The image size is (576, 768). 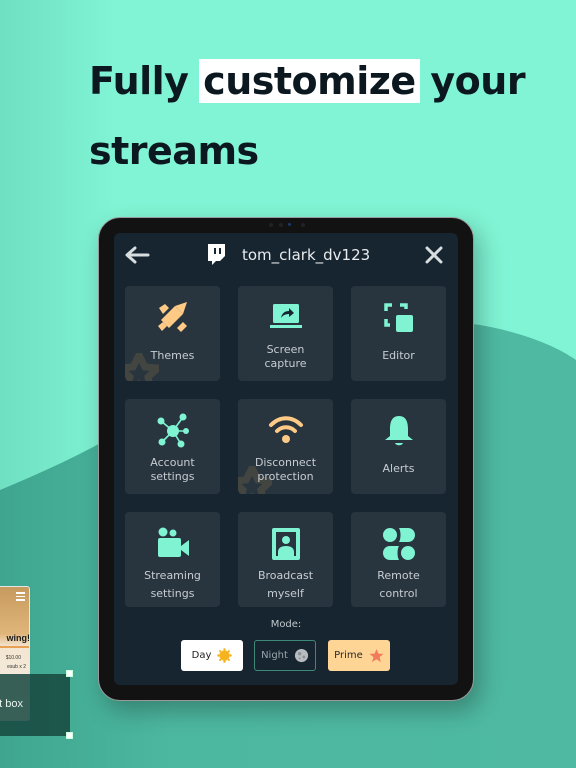 What do you see at coordinates (173, 430) in the screenshot?
I see `network-nodes-icon` at bounding box center [173, 430].